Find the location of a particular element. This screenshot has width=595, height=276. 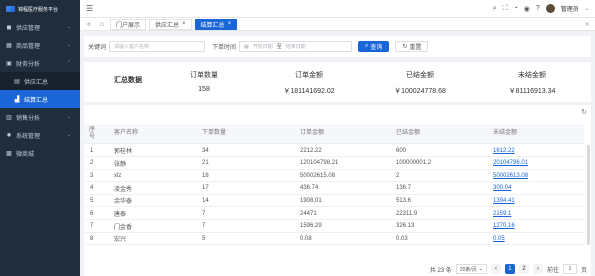

cell-order-amount: 120104798.21 is located at coordinates (319, 163).